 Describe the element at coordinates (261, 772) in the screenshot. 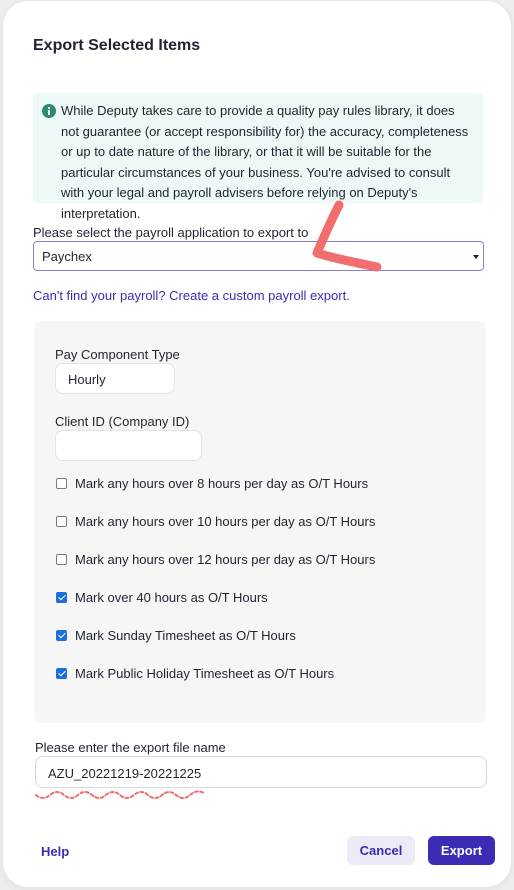

I see `filename-input: AZU_20221219-20221225` at that location.